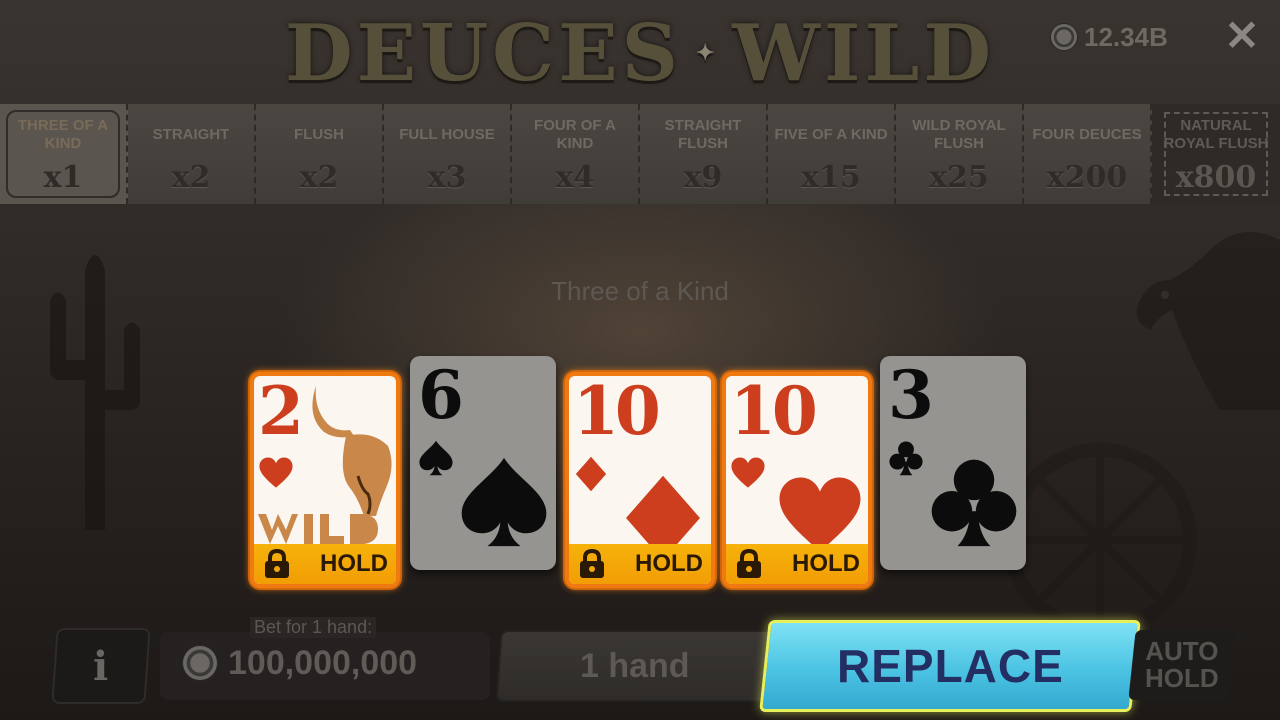 This screenshot has width=1280, height=720. Describe the element at coordinates (640, 291) in the screenshot. I see `hand-result: Three of a Kind` at that location.